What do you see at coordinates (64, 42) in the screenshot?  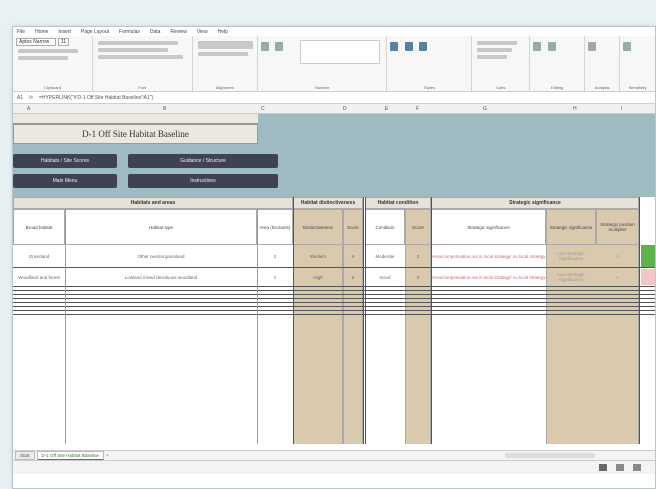 I see `font-size-box: 11` at bounding box center [64, 42].